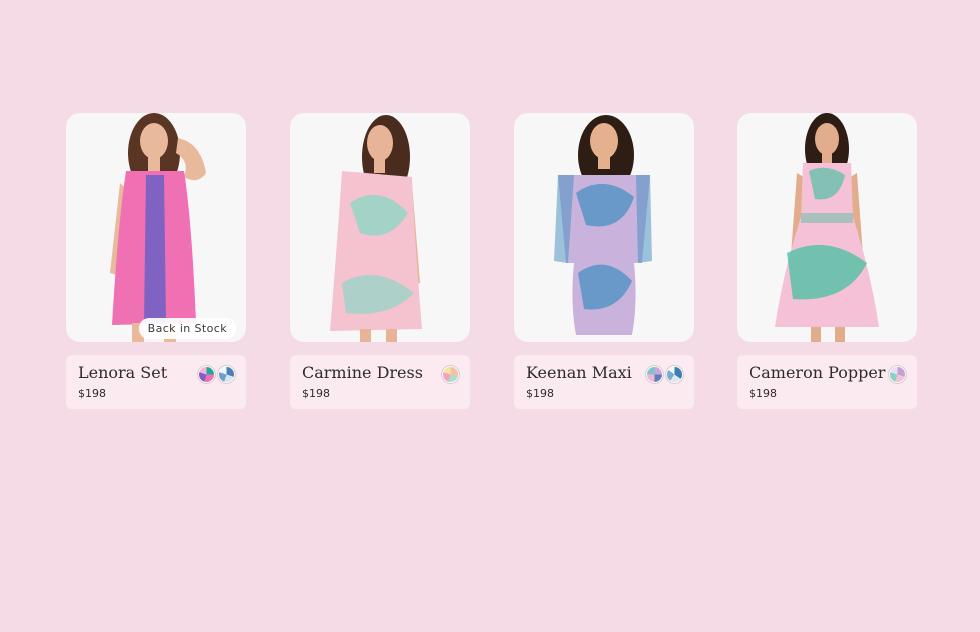  What do you see at coordinates (206, 374) in the screenshot?
I see `swatch-pink-green-print-icon` at bounding box center [206, 374].